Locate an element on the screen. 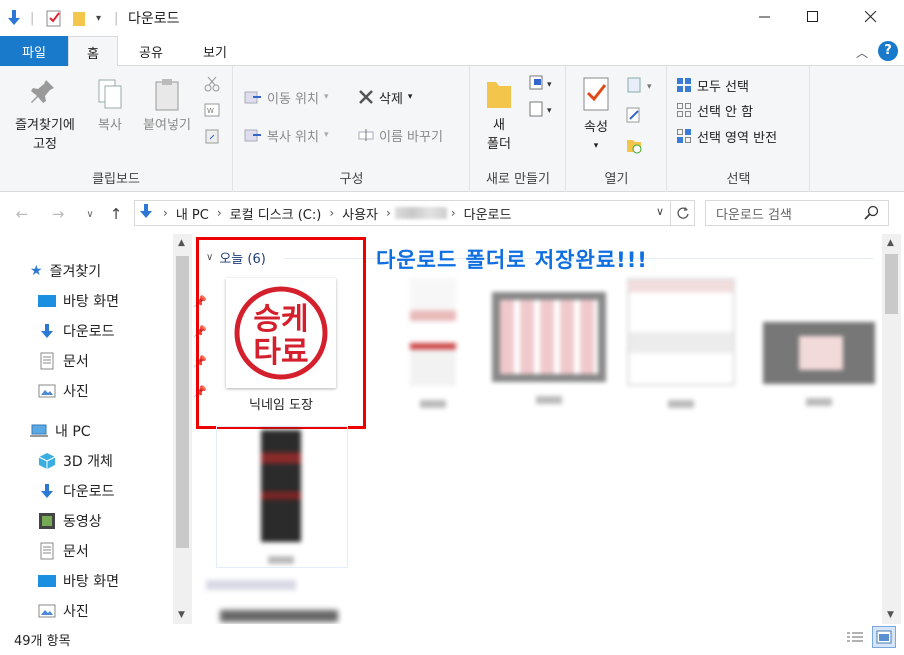 This screenshot has width=904, height=655. nav-scrollbar: ▲ ▼ is located at coordinates (182, 429).